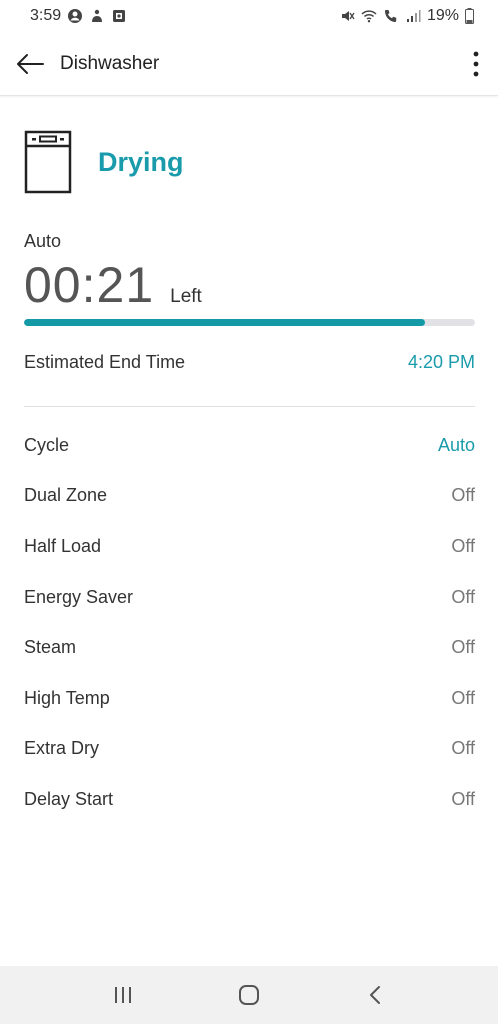  What do you see at coordinates (47, 444) in the screenshot?
I see `setting-label: Cycle` at bounding box center [47, 444].